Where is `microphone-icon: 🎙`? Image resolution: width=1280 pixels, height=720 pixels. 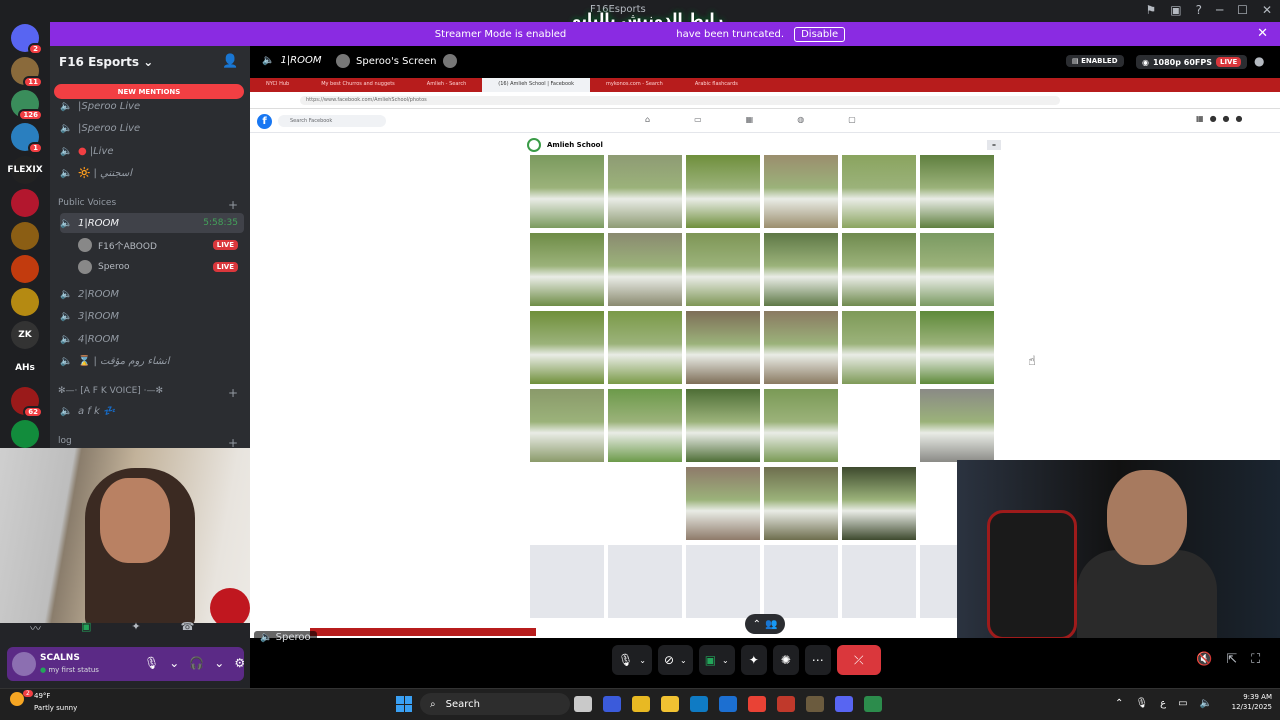
microphone-icon: 🎙 is located at coordinates (1141, 703).